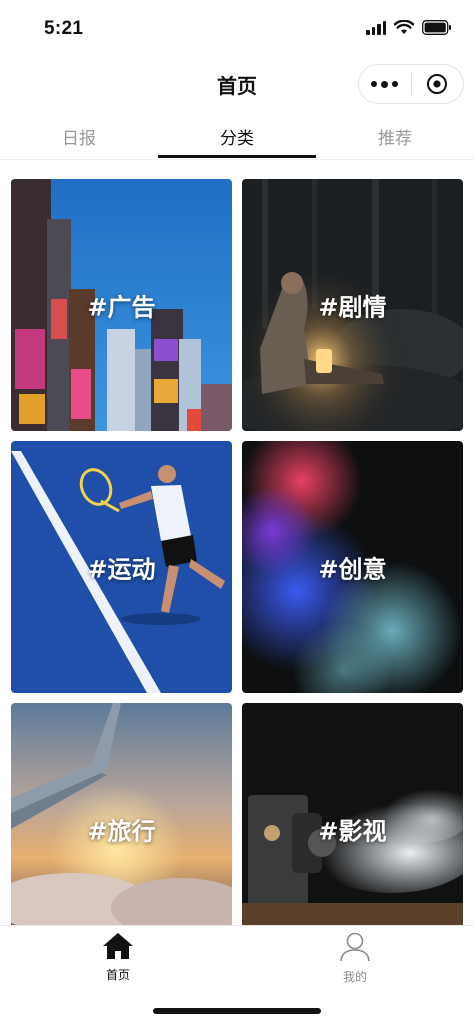 The width and height of the screenshot is (474, 1025). I want to click on tabbar-label-home: 首页, so click(117, 975).